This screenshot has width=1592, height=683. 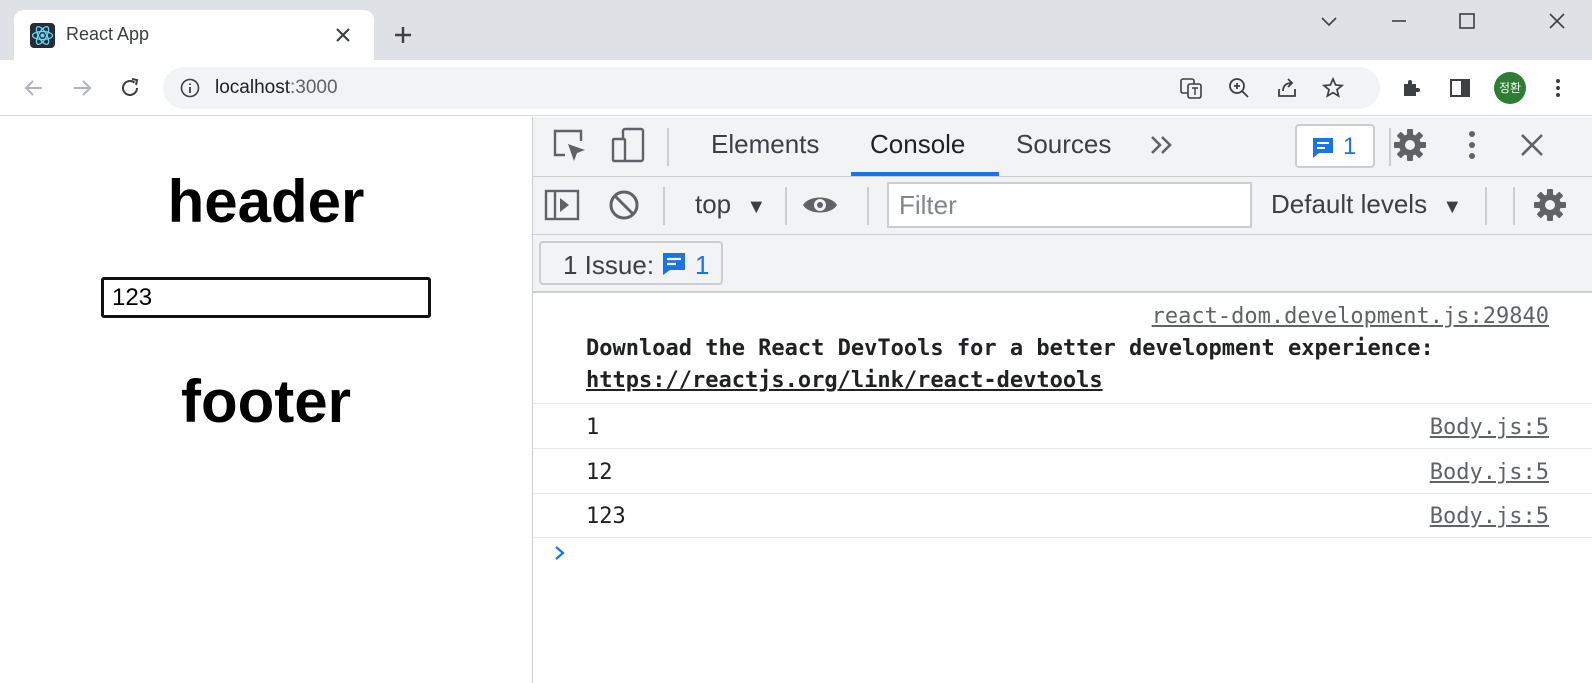 I want to click on tab-elements: Elements, so click(x=765, y=144).